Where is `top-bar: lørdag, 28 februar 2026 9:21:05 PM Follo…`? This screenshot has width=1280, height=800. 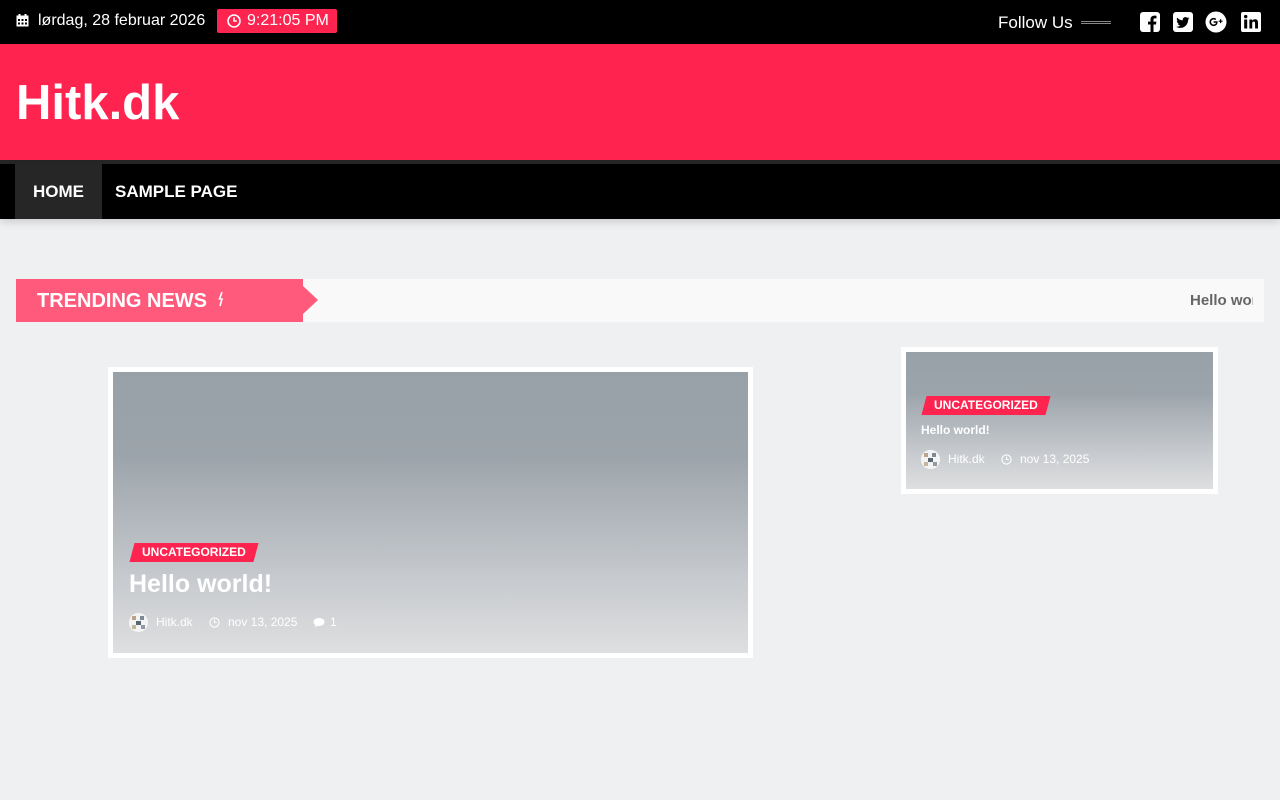
top-bar: lørdag, 28 februar 2026 9:21:05 PM Follo… is located at coordinates (640, 22).